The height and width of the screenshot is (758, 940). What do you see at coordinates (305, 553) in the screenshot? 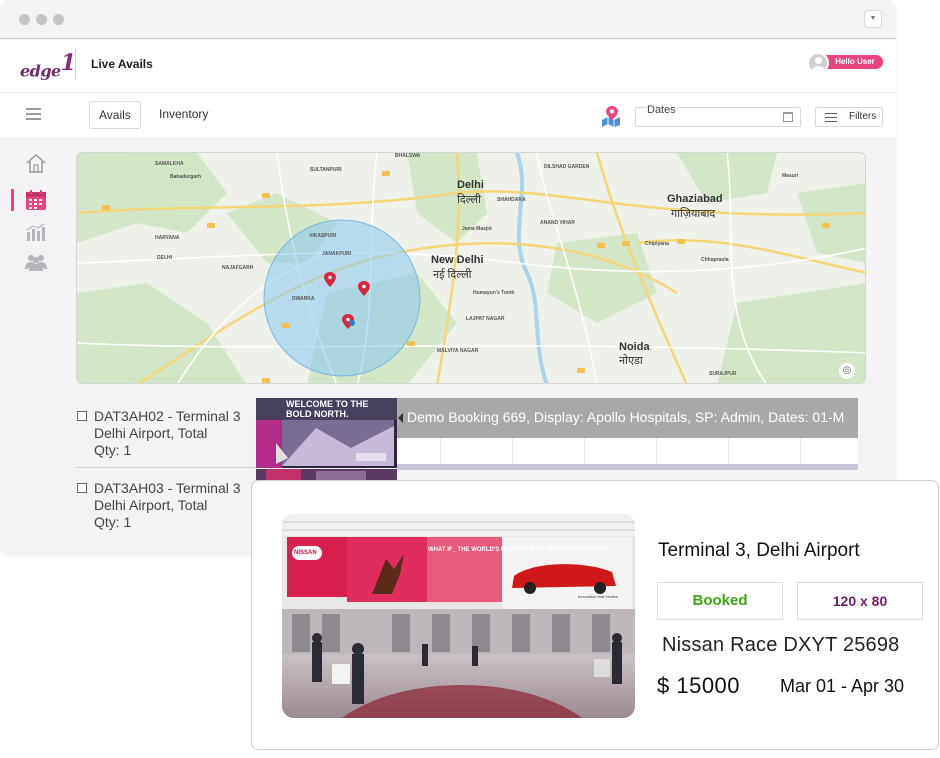
I see `photo-brand-text: NISSAN` at bounding box center [305, 553].